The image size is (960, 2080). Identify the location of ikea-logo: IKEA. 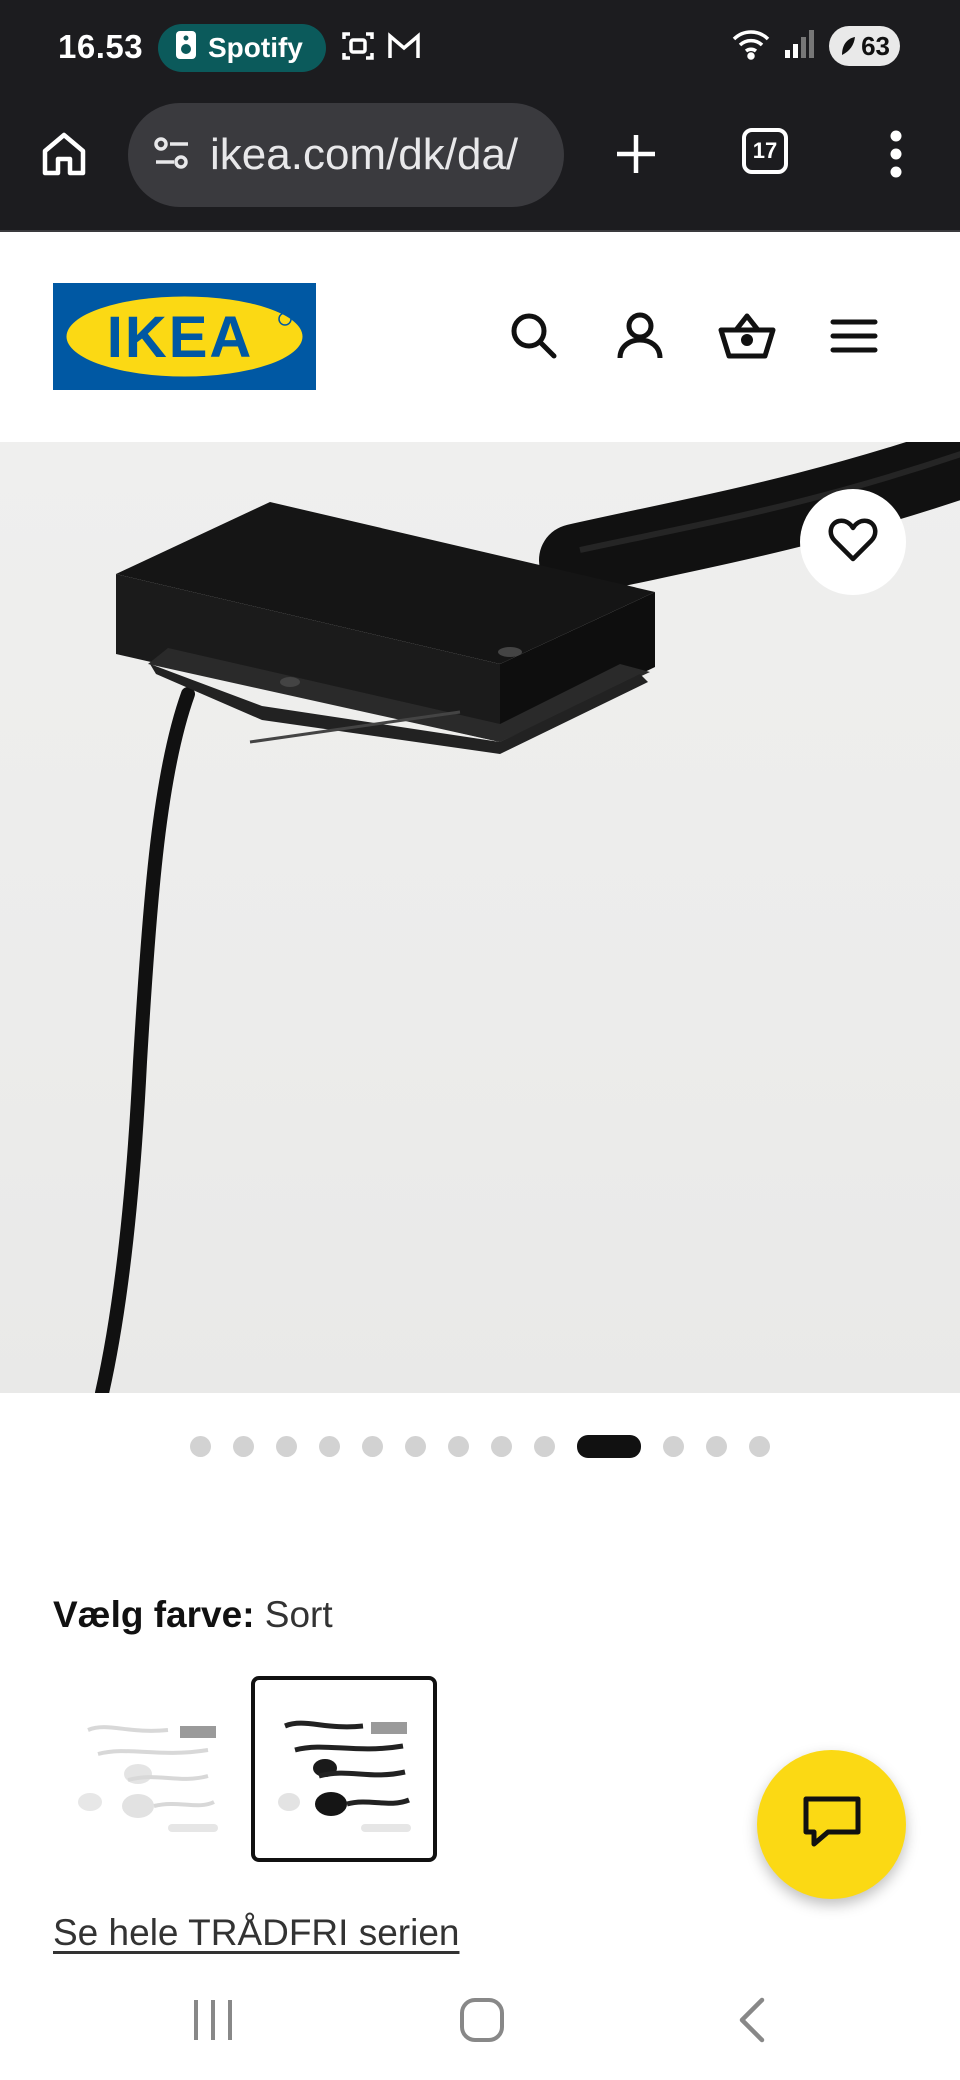
(184, 336).